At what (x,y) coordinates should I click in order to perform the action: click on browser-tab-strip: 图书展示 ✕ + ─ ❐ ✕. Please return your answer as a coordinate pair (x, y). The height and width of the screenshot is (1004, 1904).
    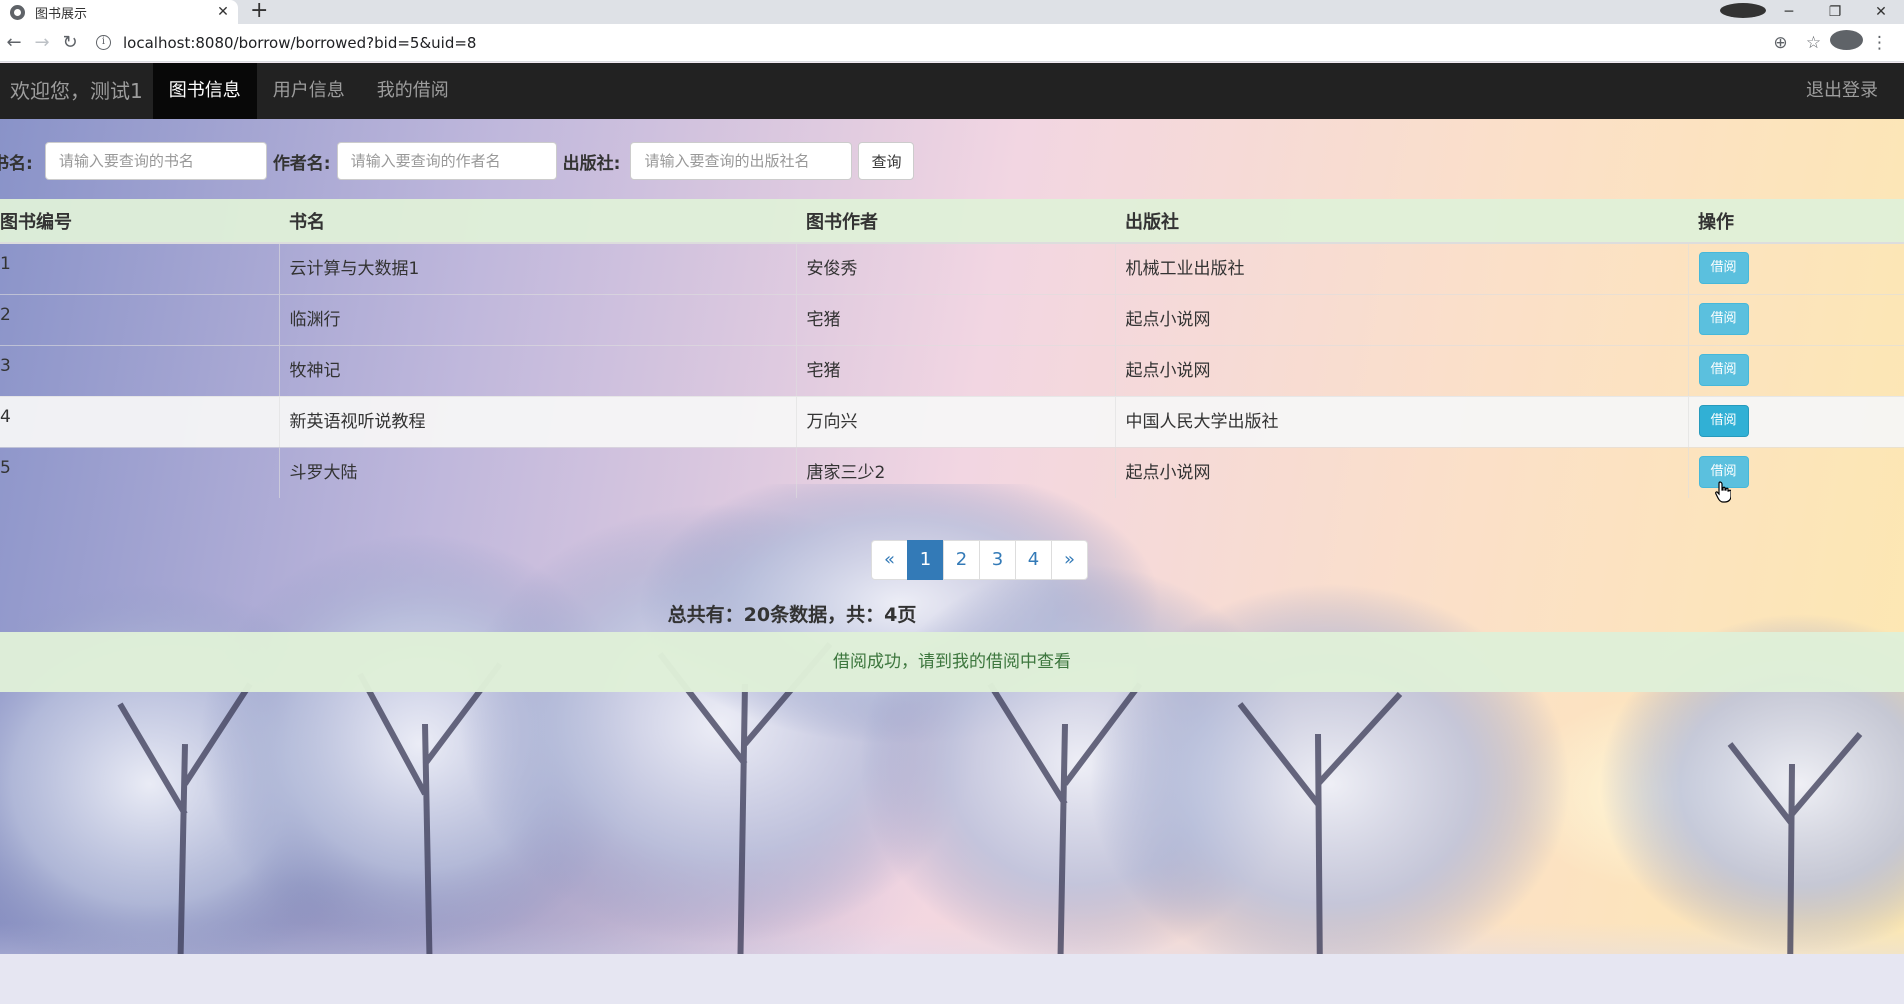
    Looking at the image, I should click on (952, 12).